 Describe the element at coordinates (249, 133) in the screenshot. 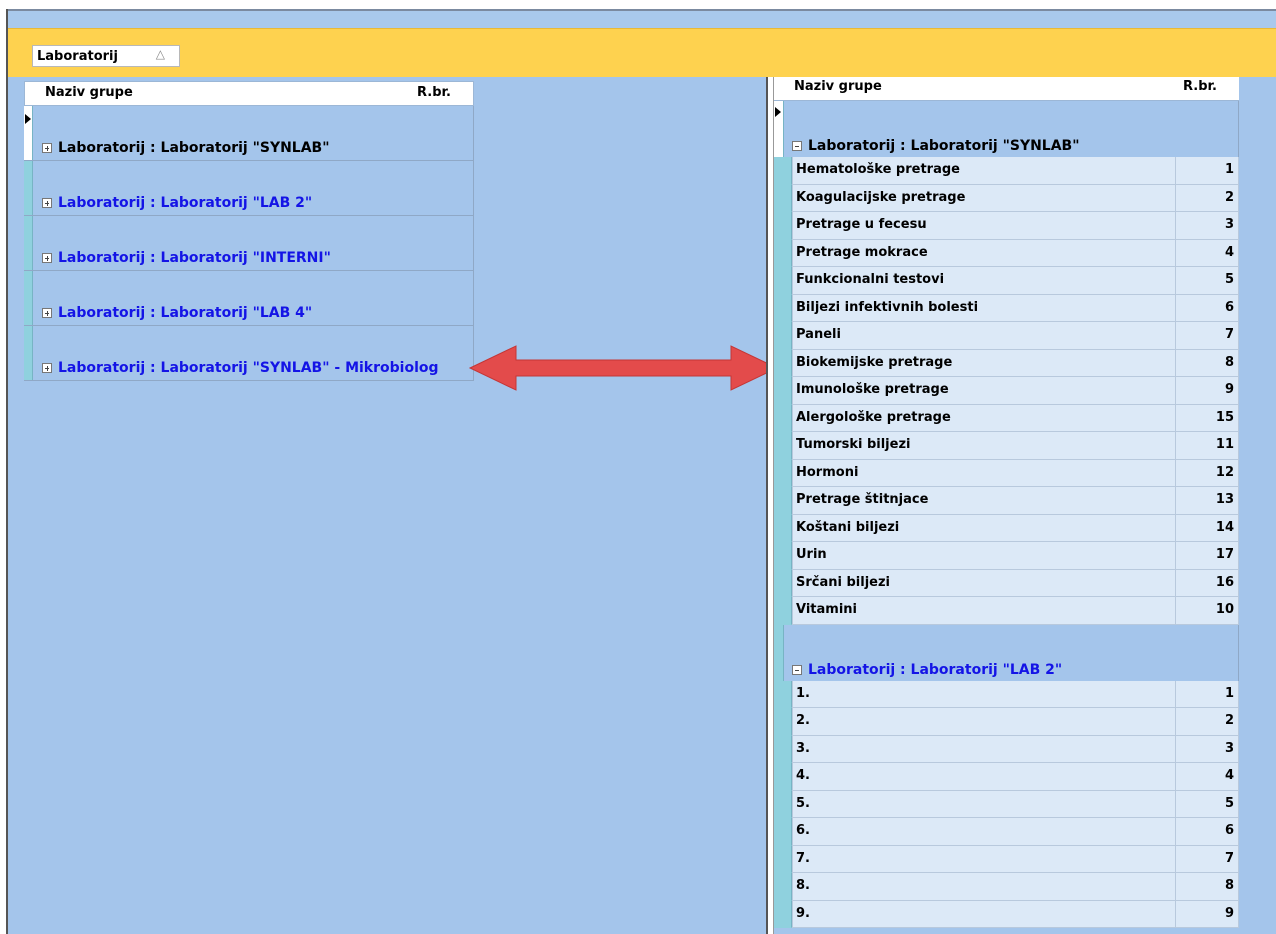

I see `group-row: Laboratorij : Laboratorij "SYNLAB"` at that location.